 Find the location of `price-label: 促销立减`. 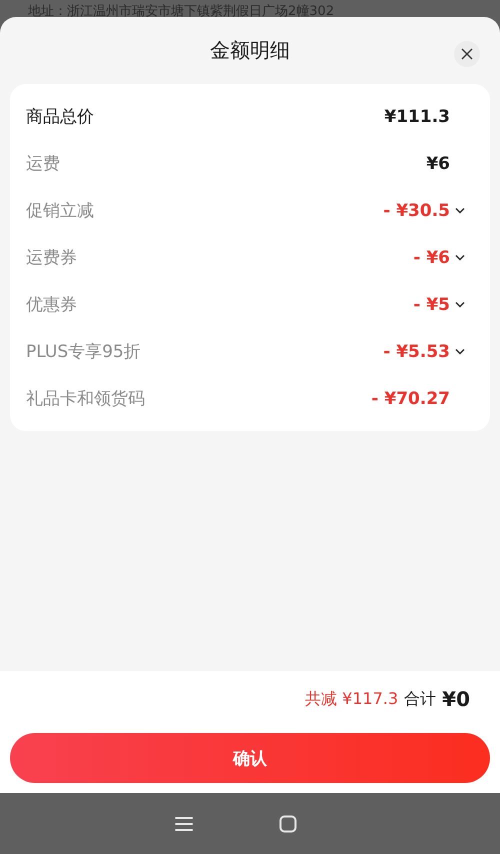

price-label: 促销立减 is located at coordinates (60, 211).